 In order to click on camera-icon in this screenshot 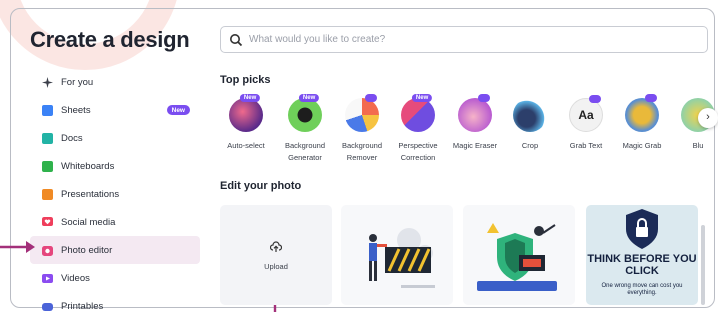, I will do `click(47, 250)`.